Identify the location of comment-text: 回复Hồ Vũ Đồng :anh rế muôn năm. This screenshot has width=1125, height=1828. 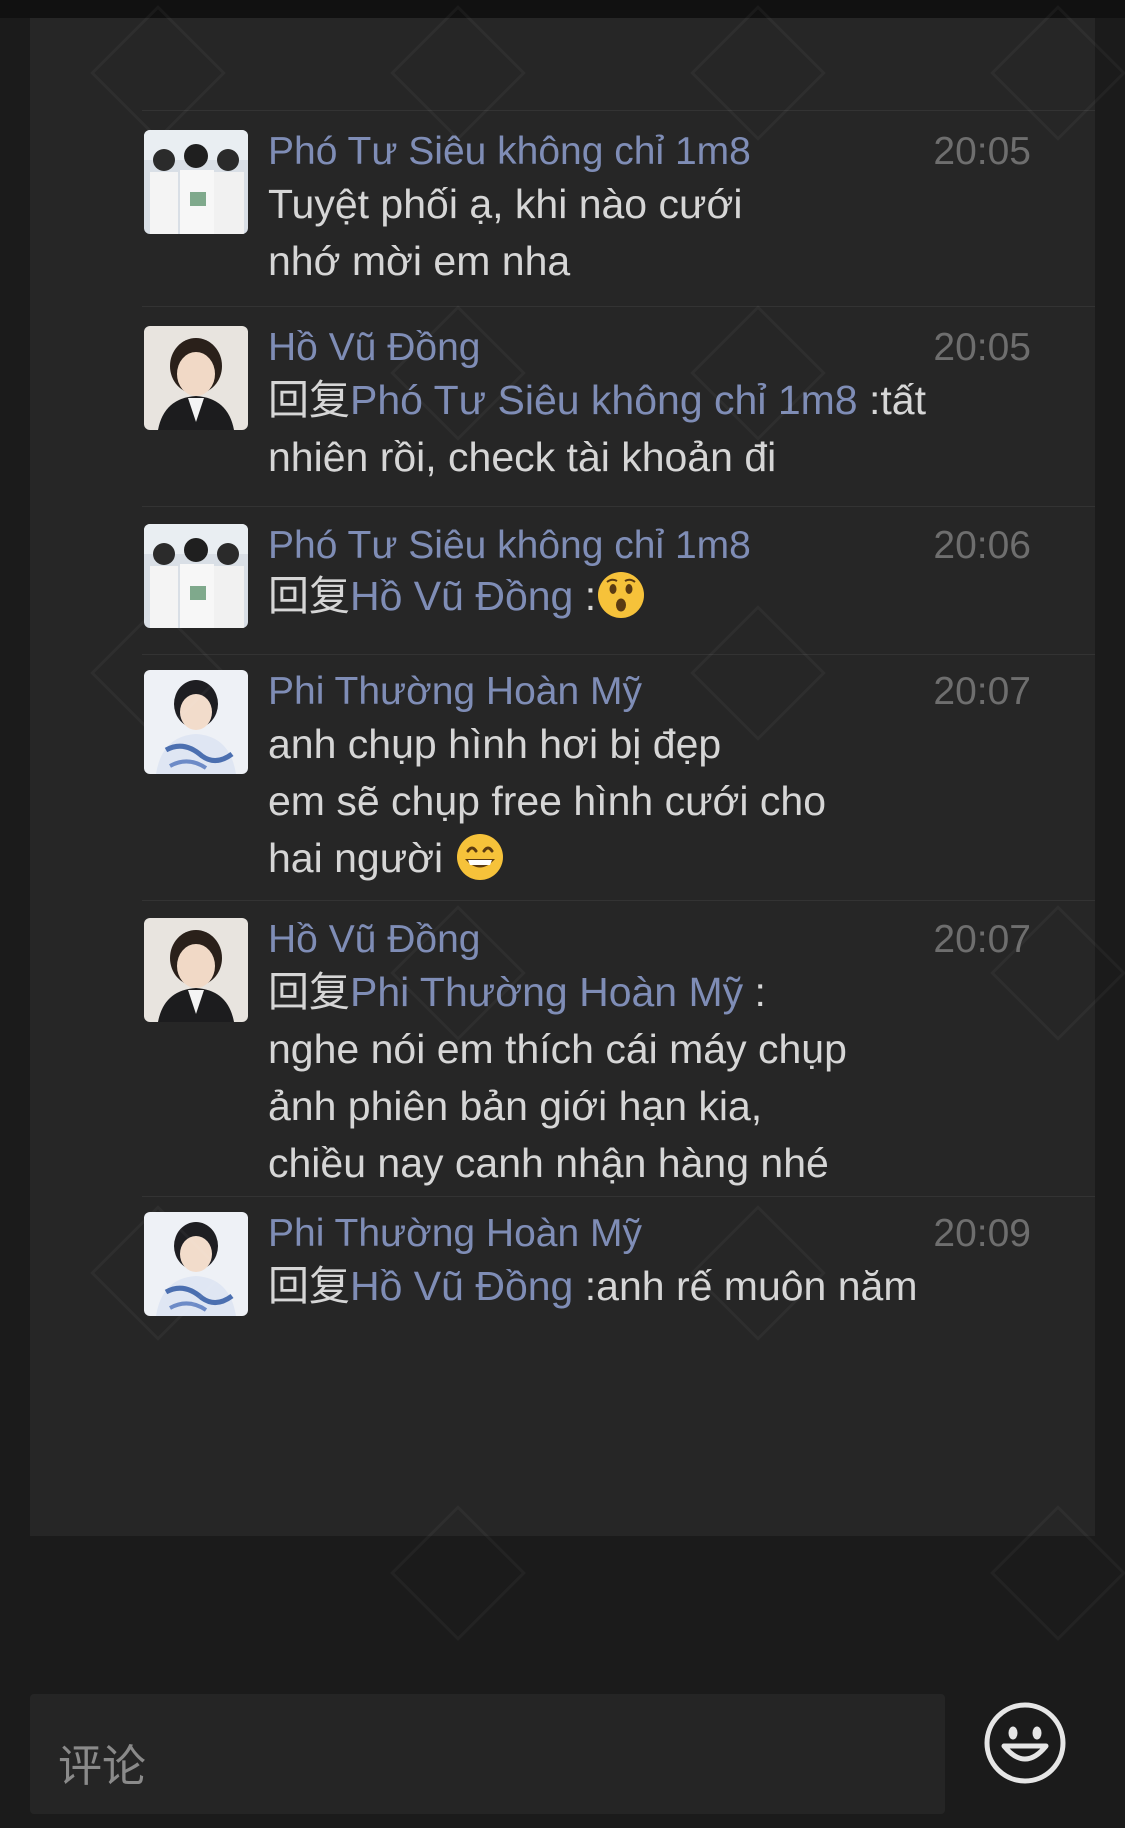
(668, 1286).